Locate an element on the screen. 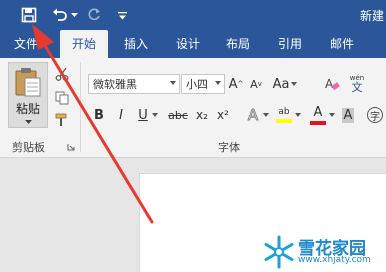 This screenshot has height=272, width=386. scissors-icon is located at coordinates (62, 74).